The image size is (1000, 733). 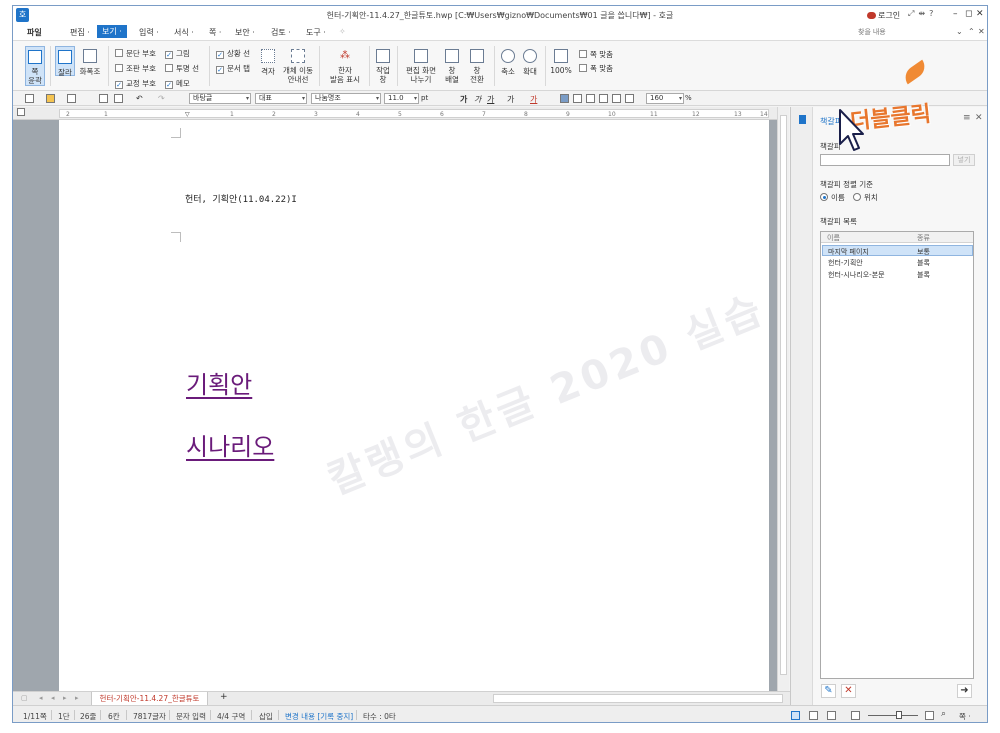 What do you see at coordinates (169, 68) in the screenshot?
I see `checkbox` at bounding box center [169, 68].